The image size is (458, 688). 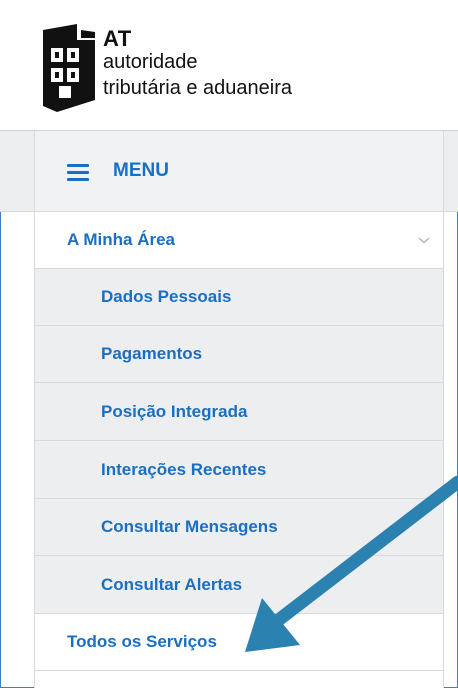 I want to click on logo-wordmark: AT autoridade tributária e aduaneira, so click(x=198, y=62).